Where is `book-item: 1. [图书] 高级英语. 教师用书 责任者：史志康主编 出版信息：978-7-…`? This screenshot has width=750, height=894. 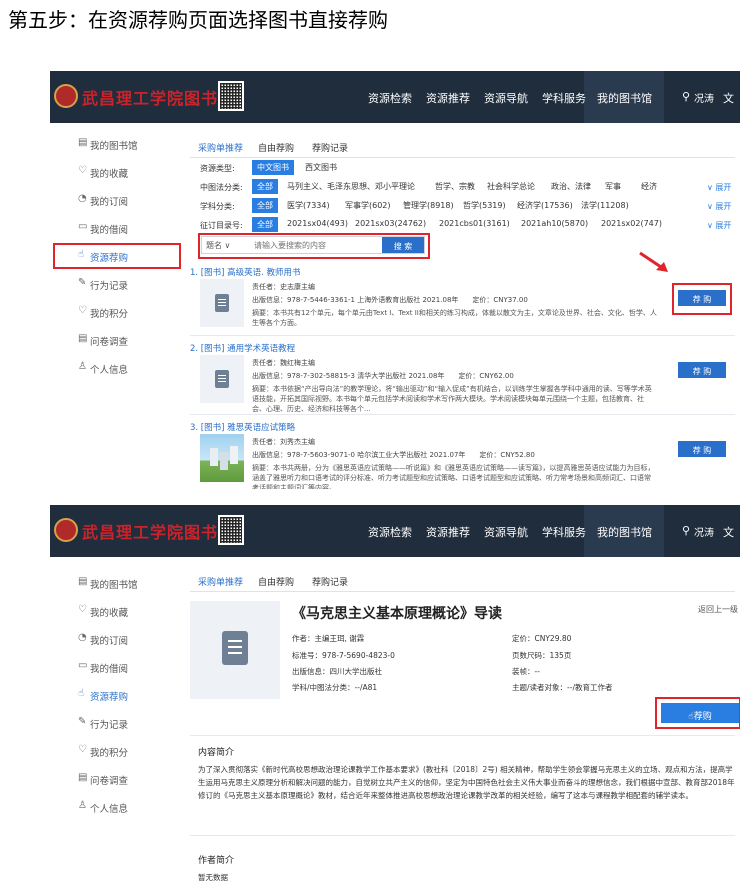 book-item: 1. [图书] 高级英语. 教师用书 责任者：史志康主编 出版信息：978-7-… is located at coordinates (462, 303).